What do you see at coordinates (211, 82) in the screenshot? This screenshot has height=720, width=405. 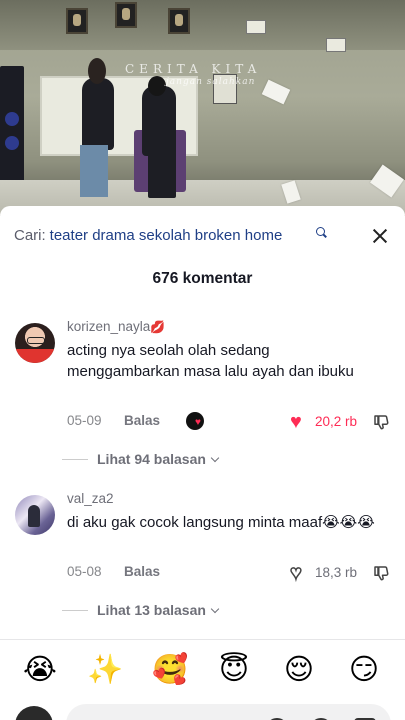 I see `video-watermark-subtitle: jangan salahkan` at bounding box center [211, 82].